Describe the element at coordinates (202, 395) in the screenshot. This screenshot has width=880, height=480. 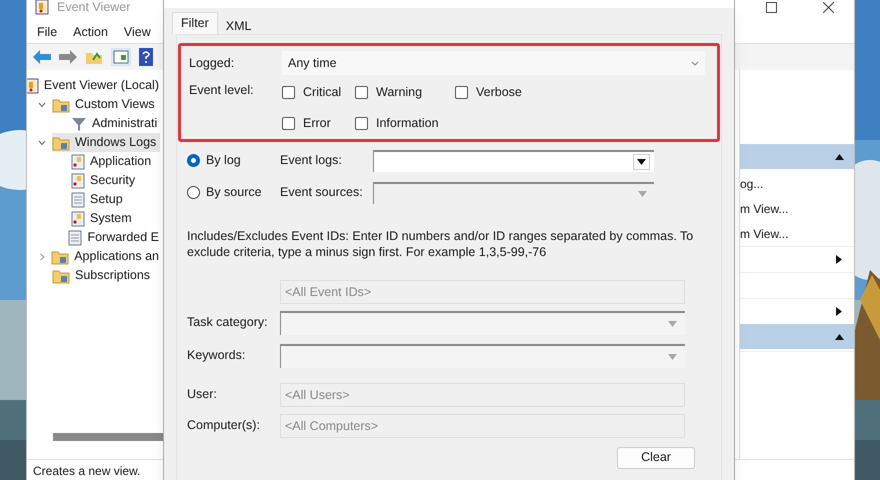
I see `field-label: User:` at that location.